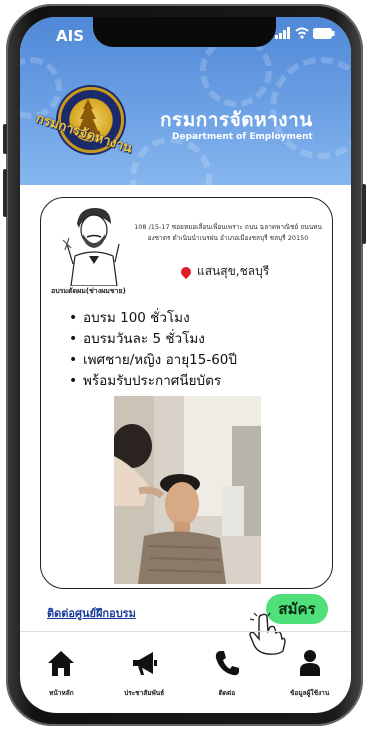 The width and height of the screenshot is (371, 731). I want to click on department-title-th: กรมการจัดหางาน, so click(236, 120).